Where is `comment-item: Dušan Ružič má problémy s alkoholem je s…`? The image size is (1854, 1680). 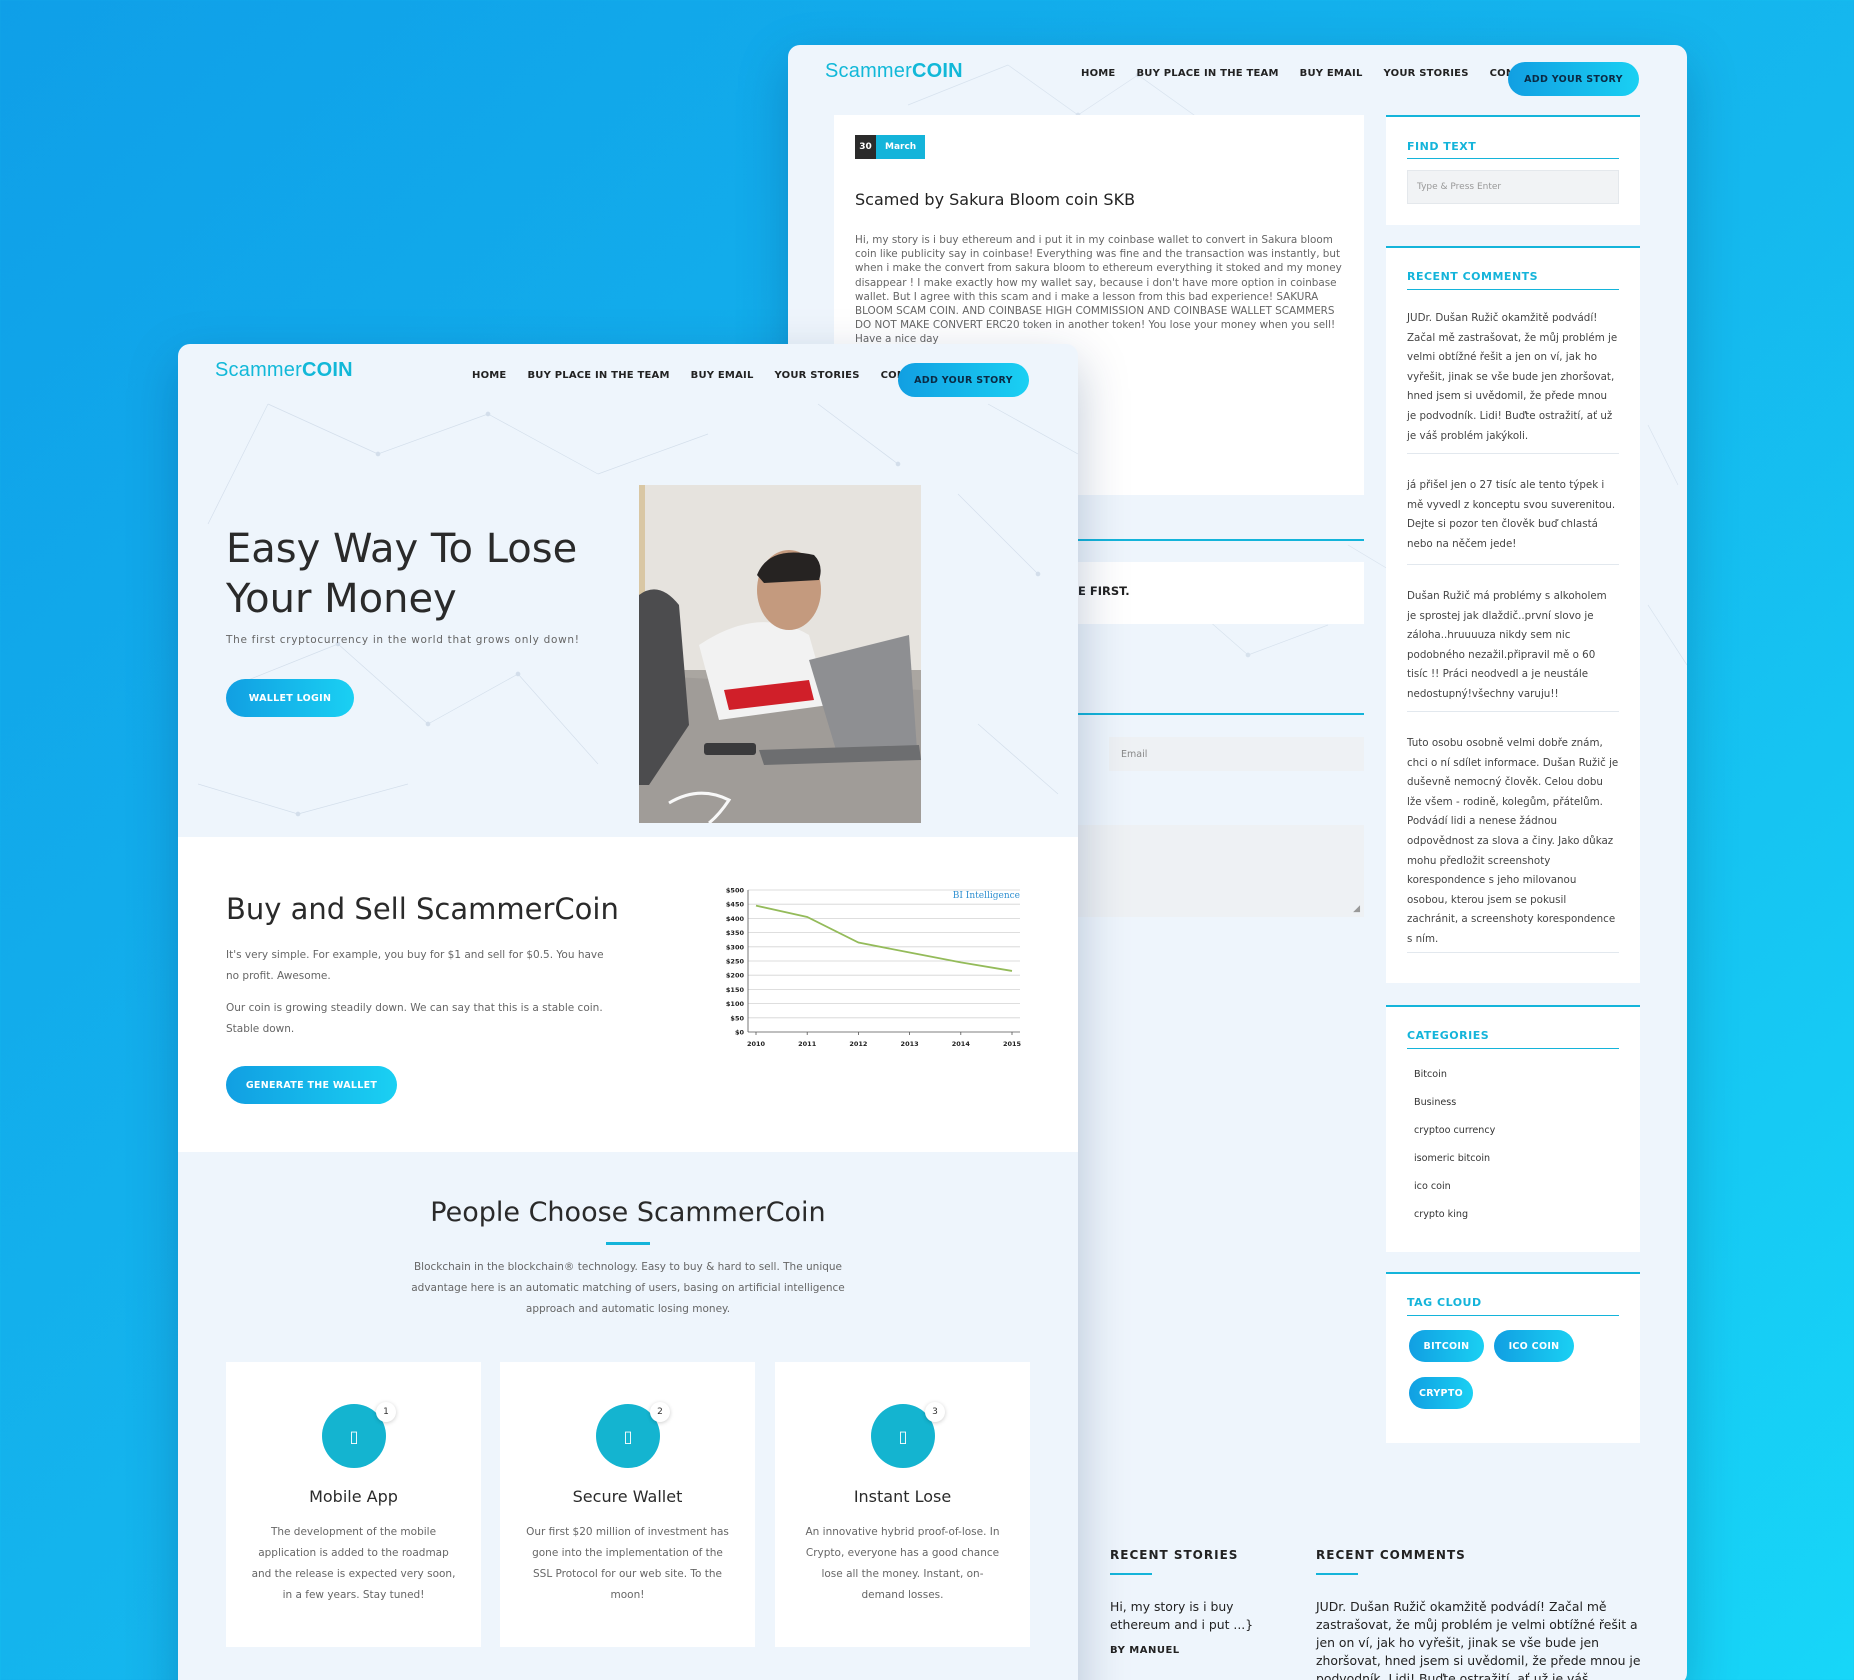 comment-item: Dušan Ružič má problémy s alkoholem je s… is located at coordinates (1513, 646).